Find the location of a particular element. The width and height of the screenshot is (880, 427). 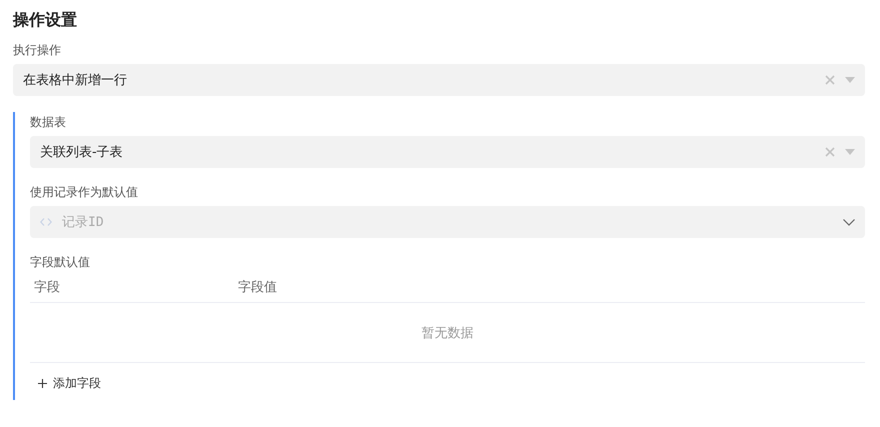

table-select: 关联列表-子表 is located at coordinates (447, 152).